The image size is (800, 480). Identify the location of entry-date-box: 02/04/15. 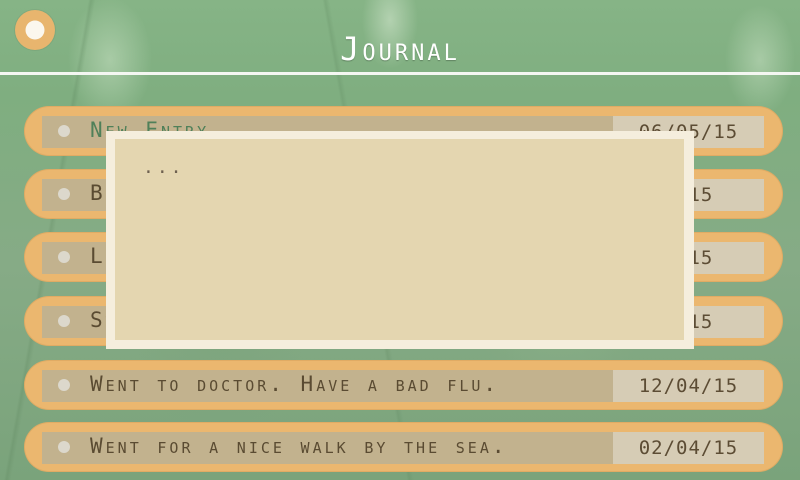
(688, 448).